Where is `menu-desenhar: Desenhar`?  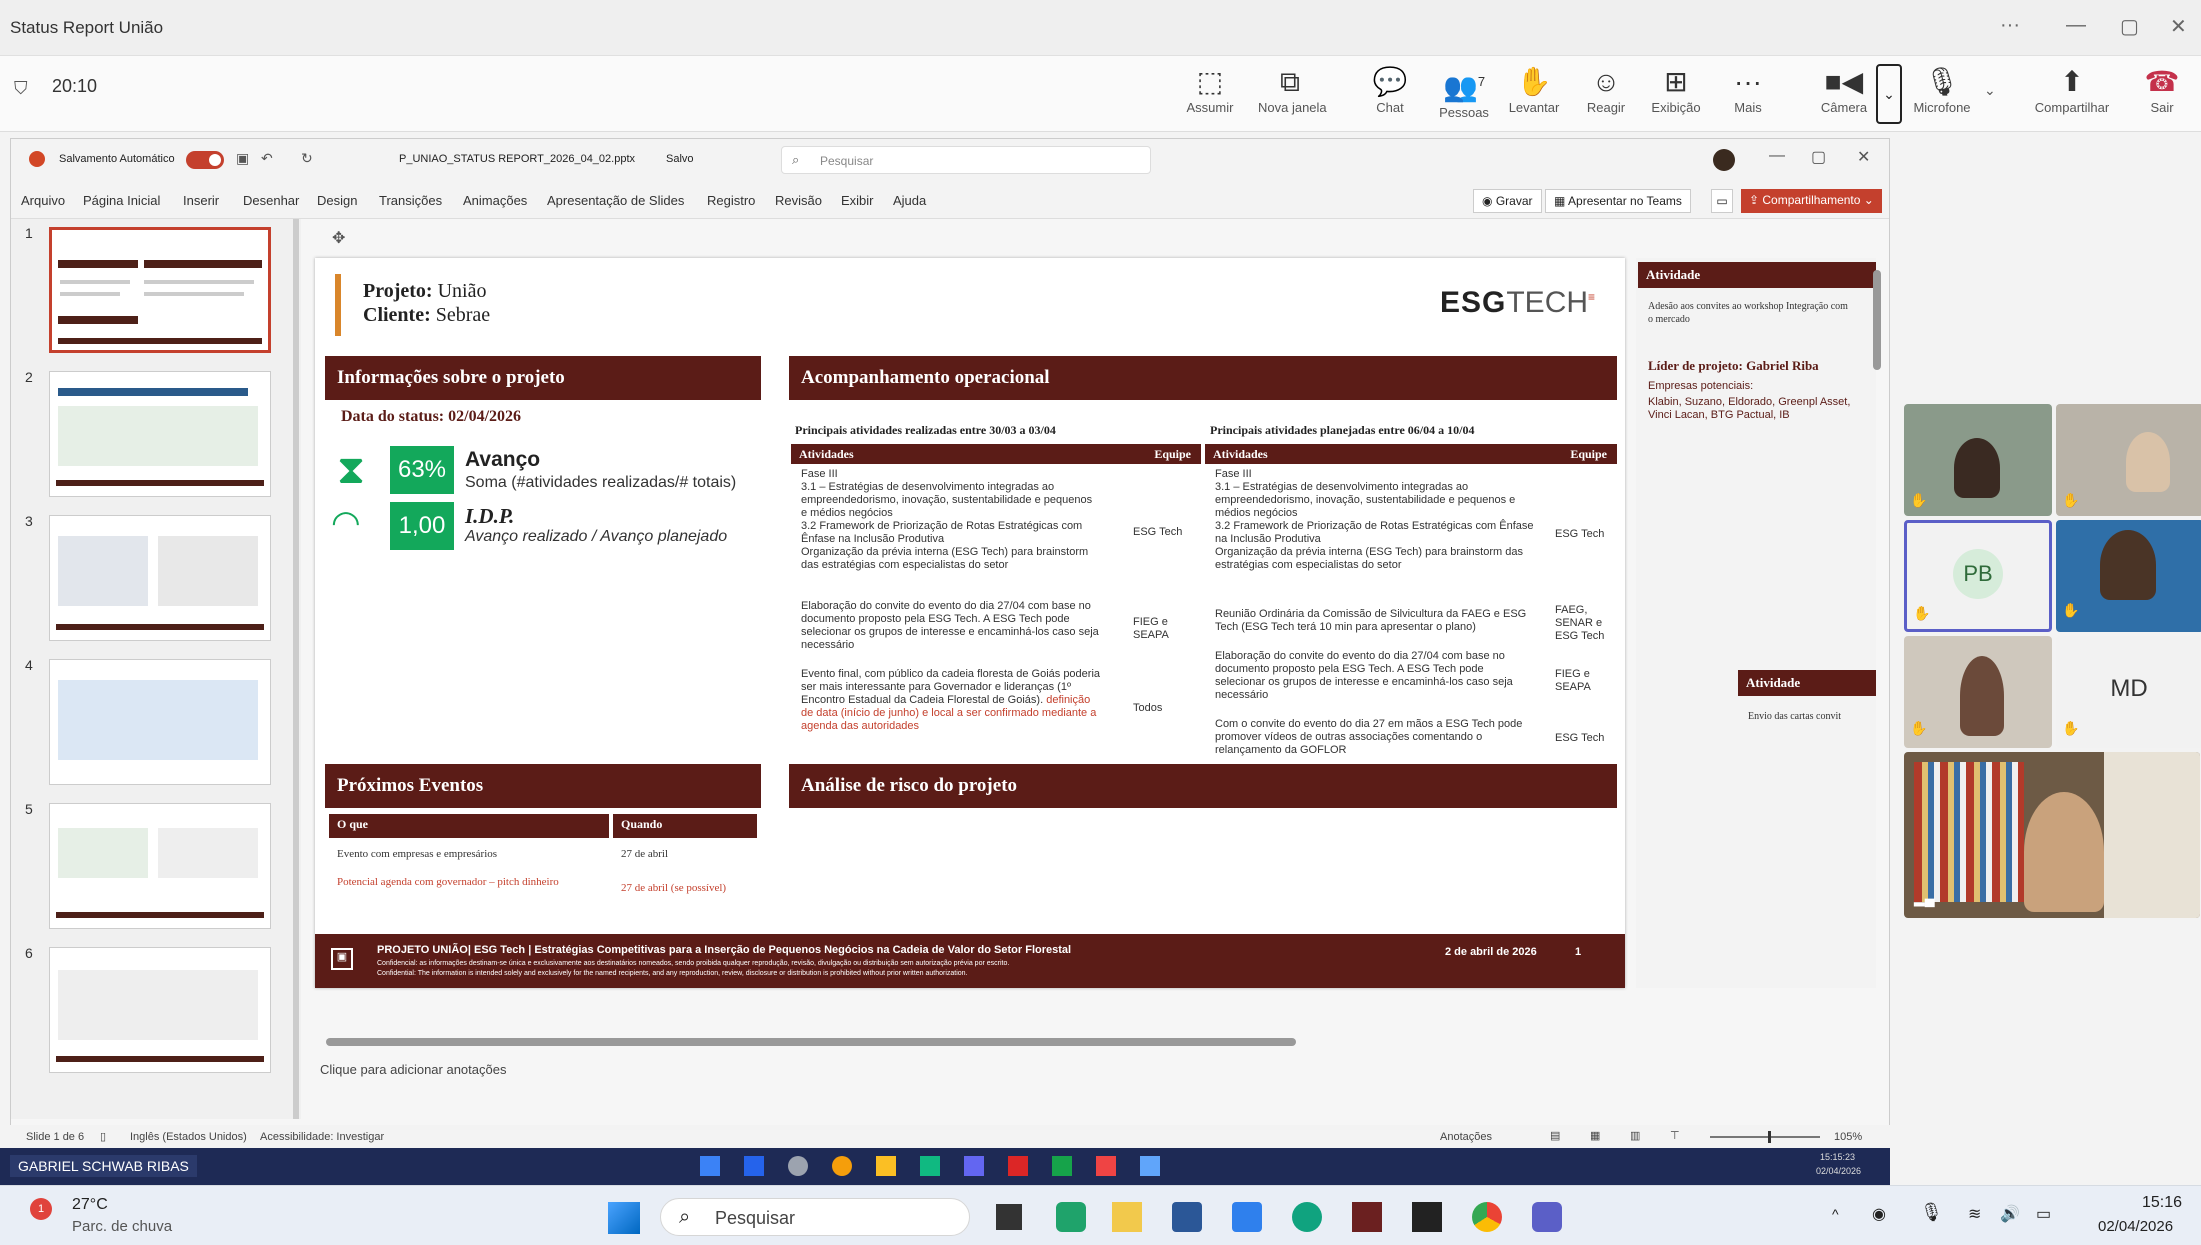 menu-desenhar: Desenhar is located at coordinates (271, 200).